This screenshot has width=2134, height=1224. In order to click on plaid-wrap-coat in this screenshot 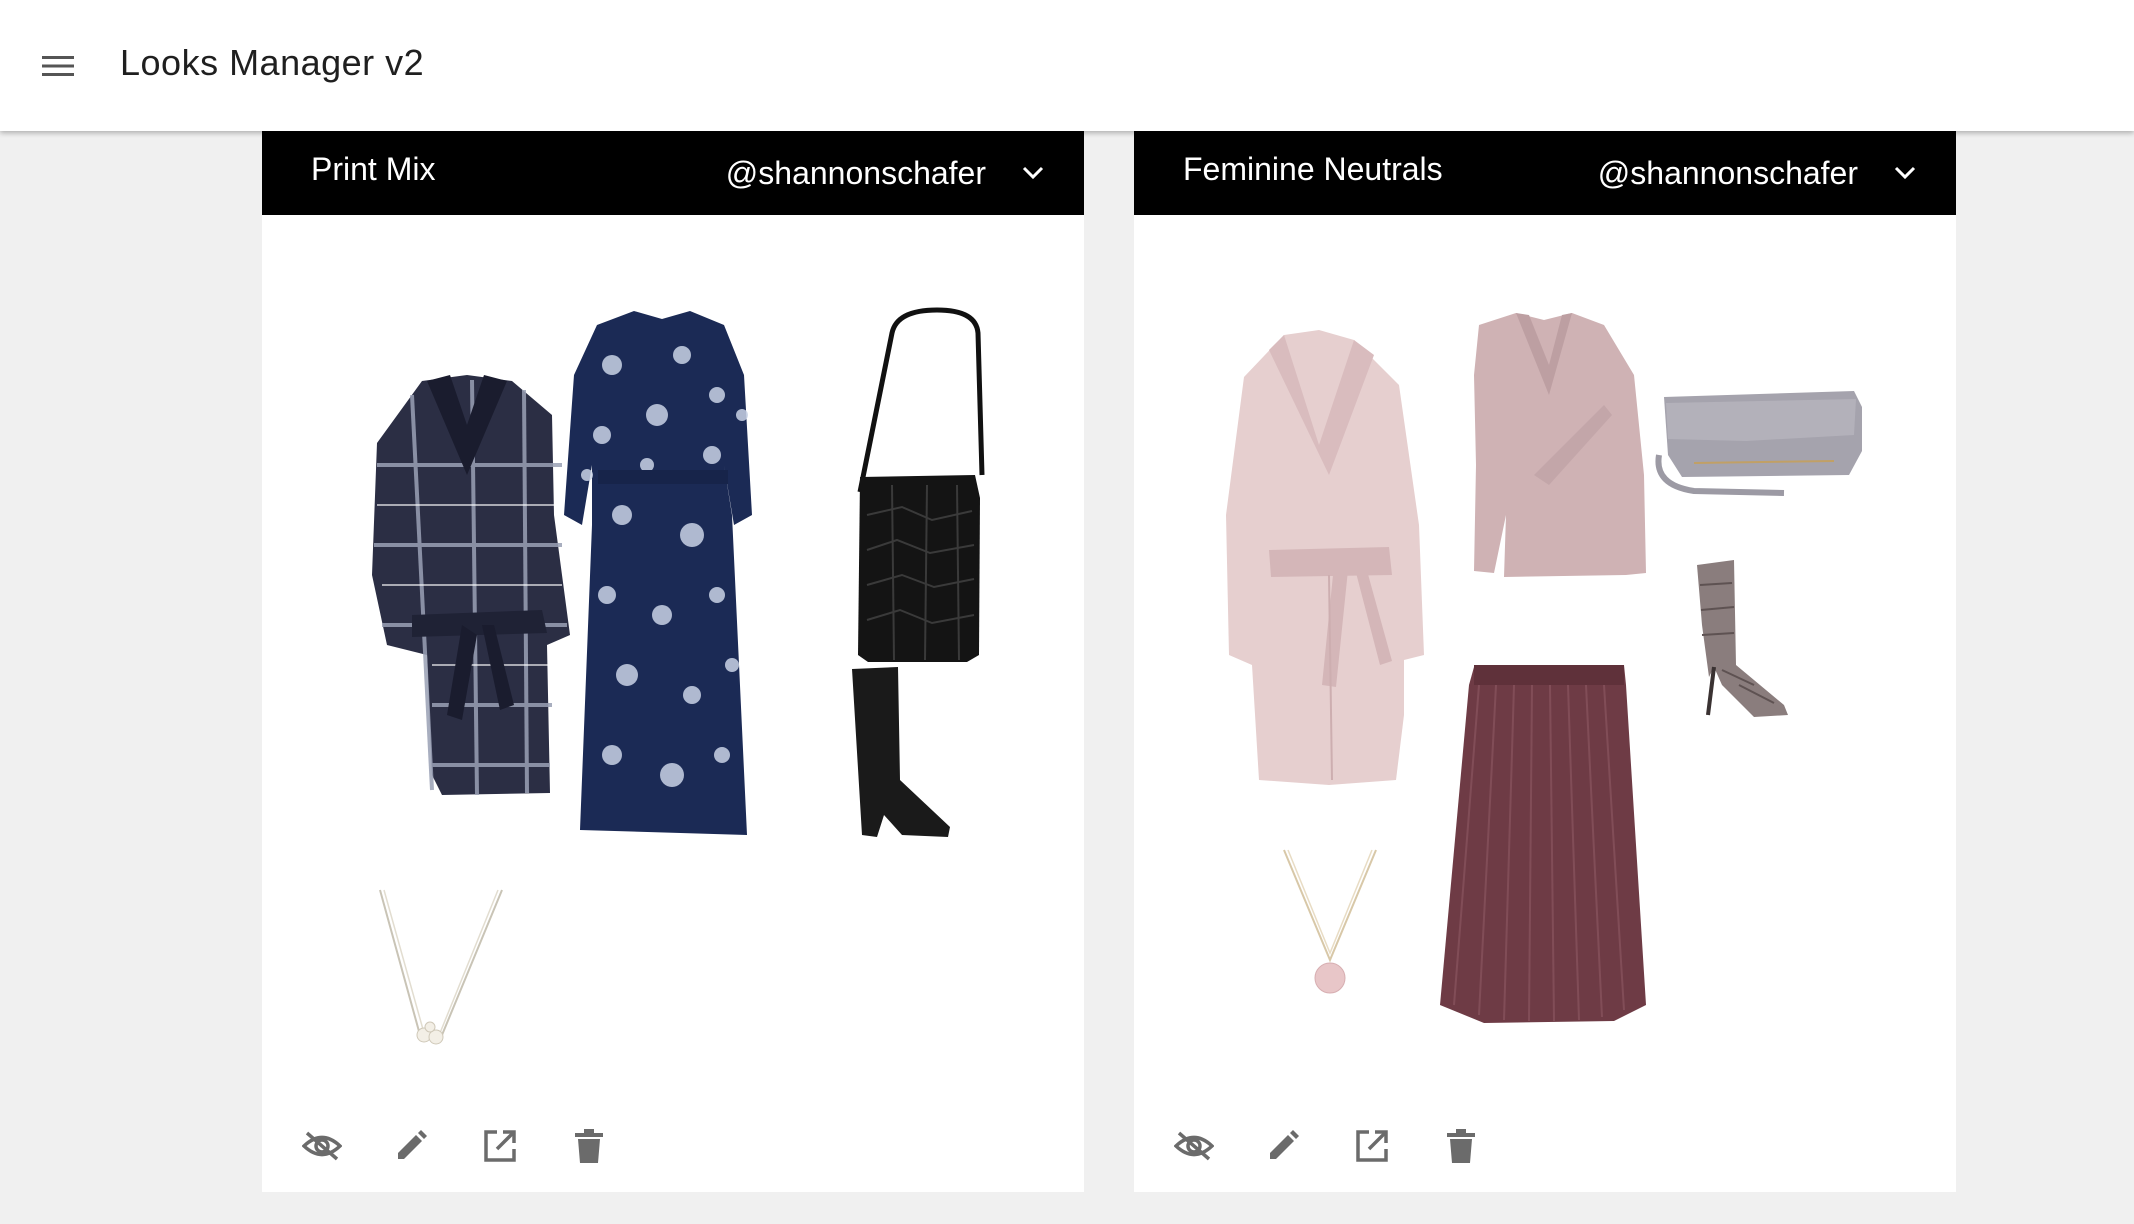, I will do `click(471, 585)`.